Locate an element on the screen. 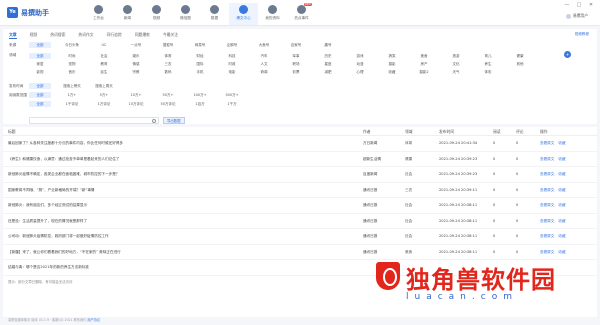 The width and height of the screenshot is (600, 325). filter-option: 1万+ is located at coordinates (72, 95).